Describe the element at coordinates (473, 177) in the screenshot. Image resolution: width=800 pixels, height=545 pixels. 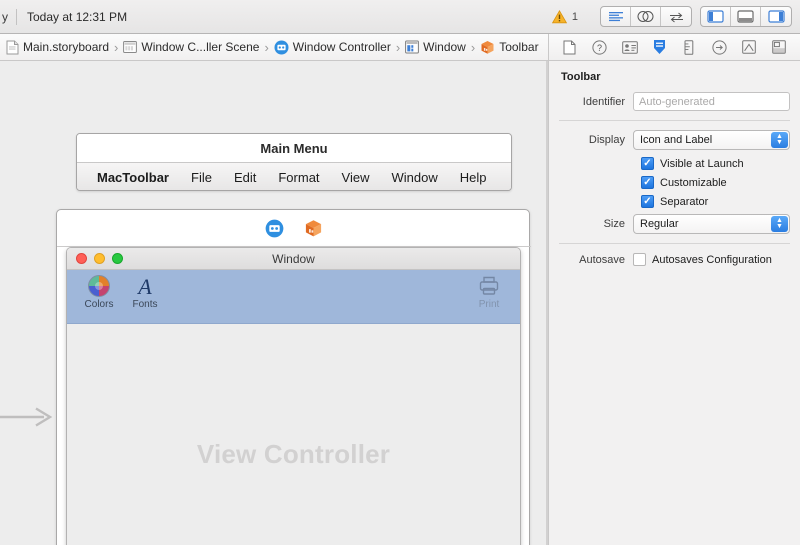
I see `menu-item-help: Help` at that location.